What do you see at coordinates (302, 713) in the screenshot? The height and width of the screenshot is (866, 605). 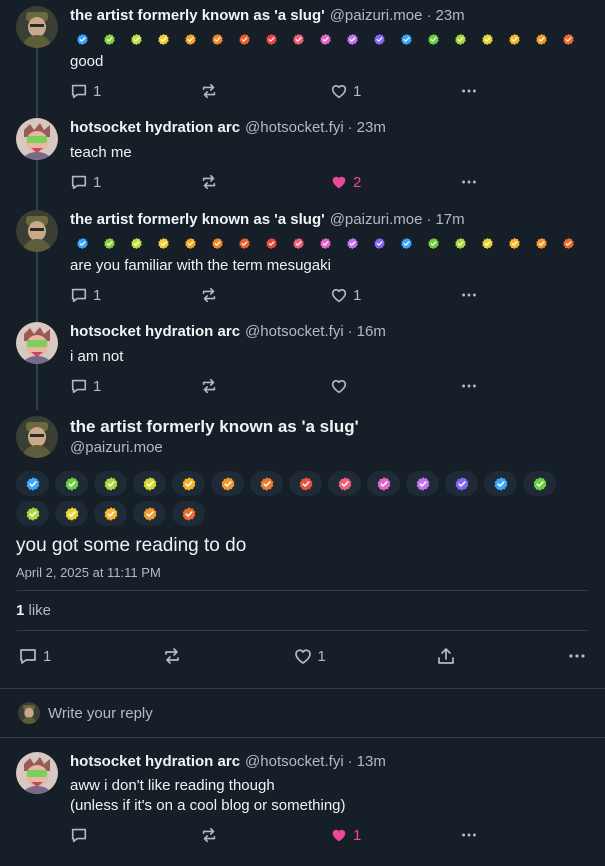 I see `reply-composer-bar: Write your reply` at bounding box center [302, 713].